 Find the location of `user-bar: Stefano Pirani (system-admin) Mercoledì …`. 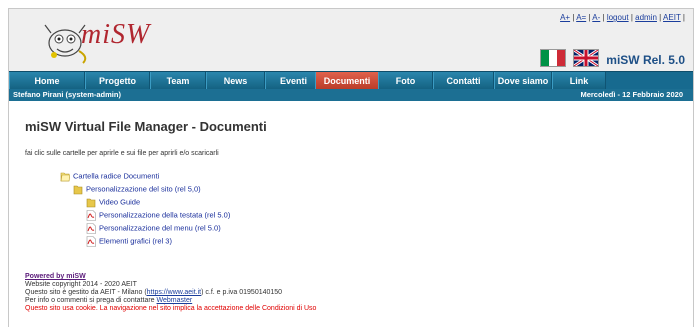

user-bar: Stefano Pirani (system-admin) Mercoledì … is located at coordinates (351, 95).